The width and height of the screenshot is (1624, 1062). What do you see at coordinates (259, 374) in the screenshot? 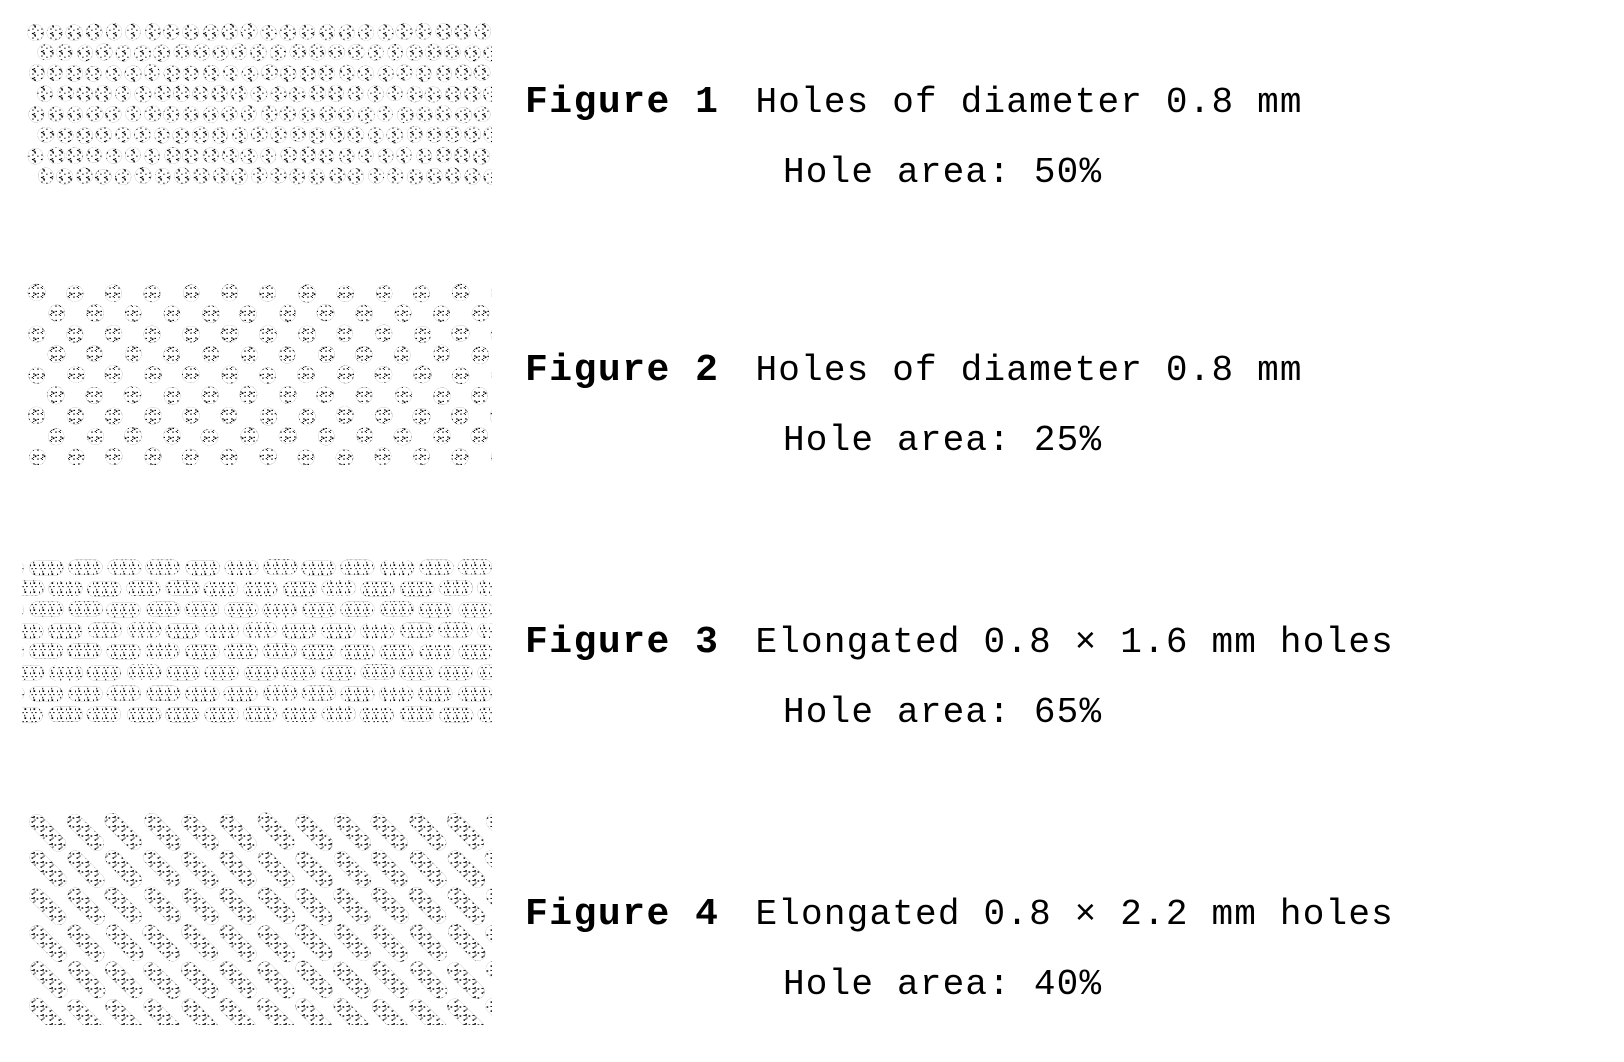
I see `pattern-artwork-circles-sparse` at bounding box center [259, 374].